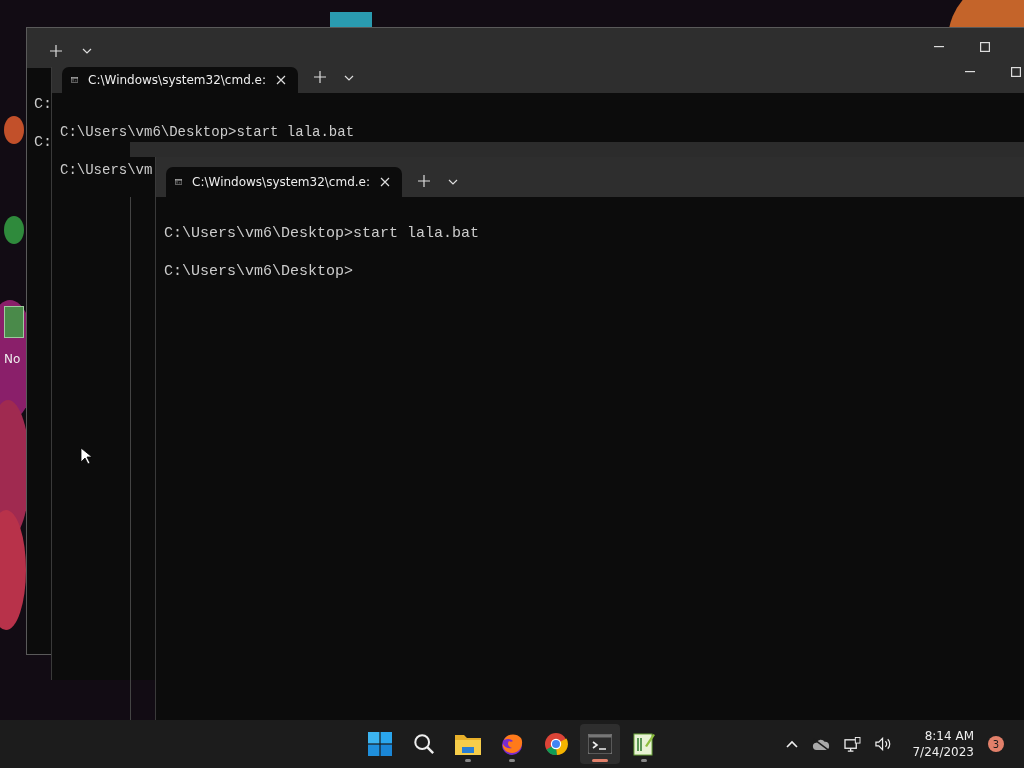 The width and height of the screenshot is (1024, 768). What do you see at coordinates (512, 744) in the screenshot?
I see `fox-browser-icon` at bounding box center [512, 744].